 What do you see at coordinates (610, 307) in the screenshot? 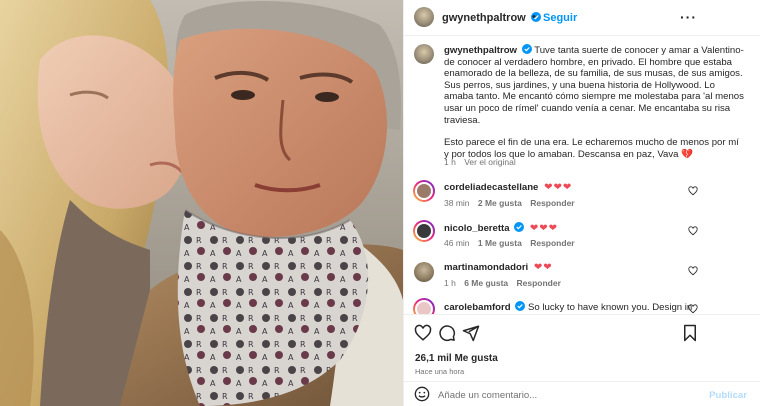
I see `comment-text: So lucky to have known you. Design in` at bounding box center [610, 307].